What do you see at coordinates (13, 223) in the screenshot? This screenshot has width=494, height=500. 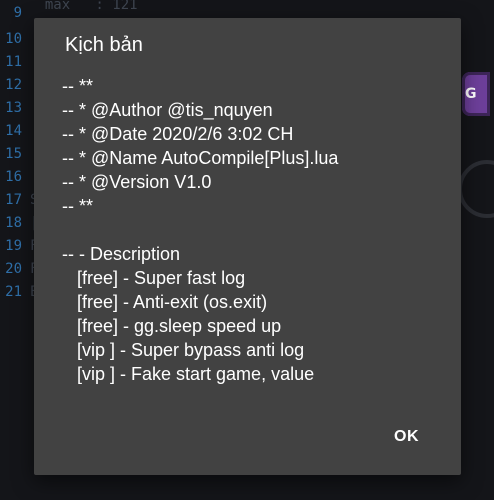 I see `line-number: 18` at bounding box center [13, 223].